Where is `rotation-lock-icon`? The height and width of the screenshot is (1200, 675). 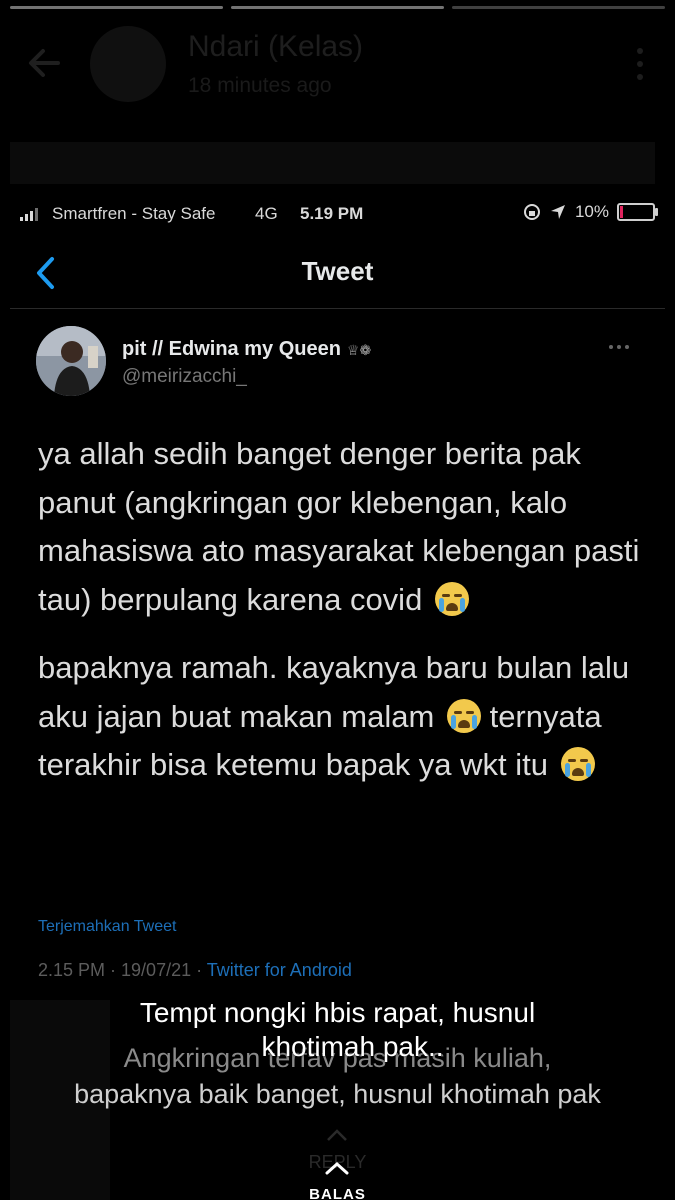 rotation-lock-icon is located at coordinates (531, 212).